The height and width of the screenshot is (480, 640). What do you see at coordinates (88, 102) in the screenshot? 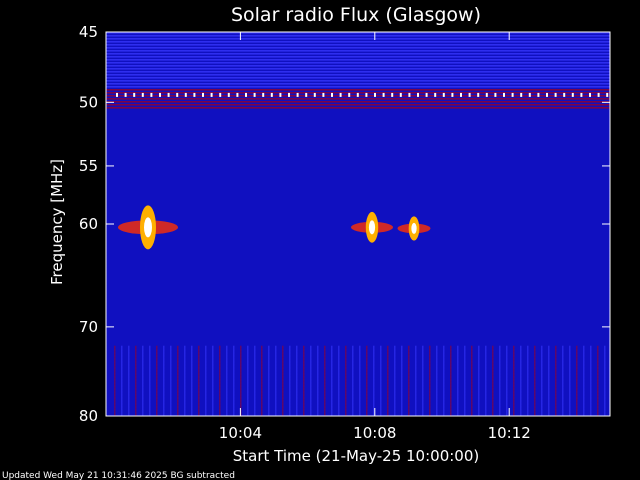
I see `y-tick-label: 50` at bounding box center [88, 102].